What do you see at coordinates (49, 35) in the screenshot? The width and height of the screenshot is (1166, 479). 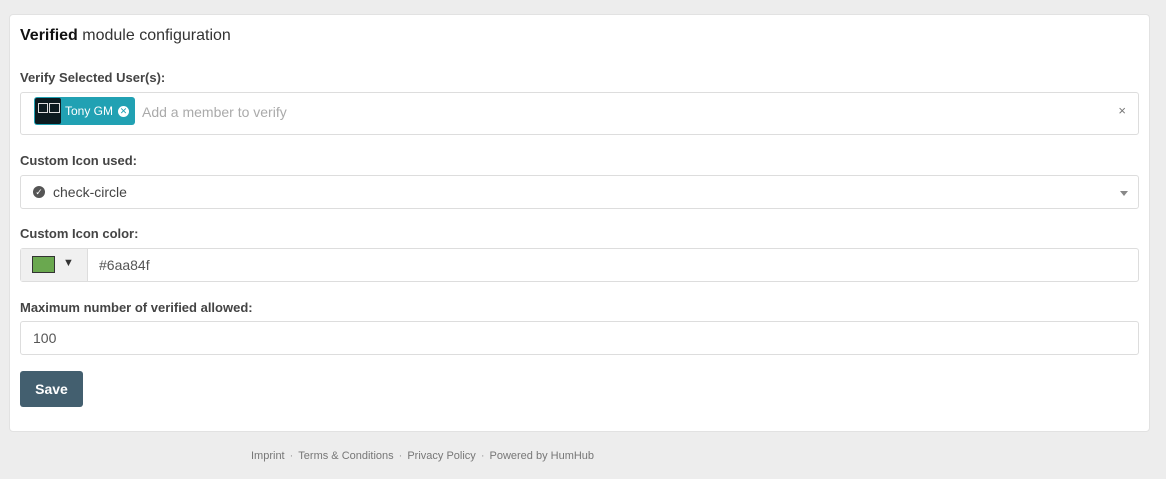 I see `page-title-bold: Verified` at bounding box center [49, 35].